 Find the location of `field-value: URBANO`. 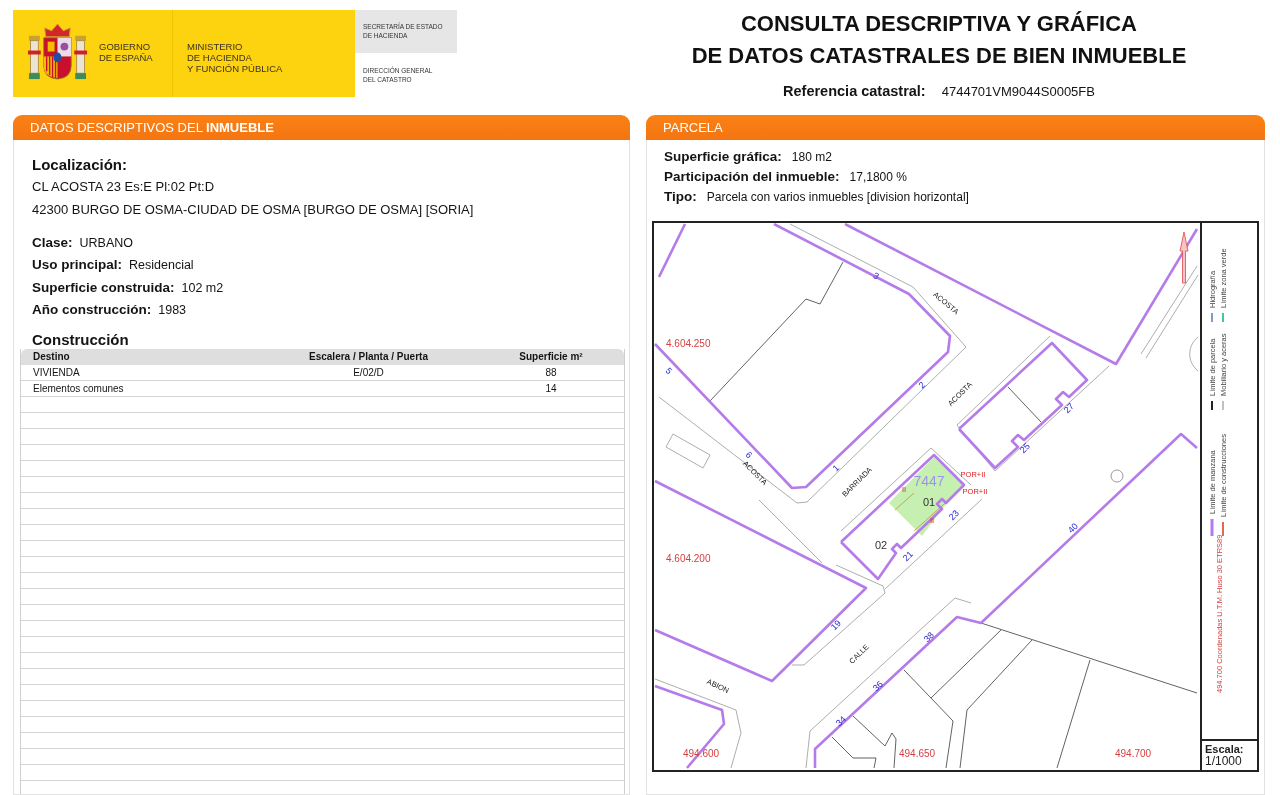

field-value: URBANO is located at coordinates (106, 243).